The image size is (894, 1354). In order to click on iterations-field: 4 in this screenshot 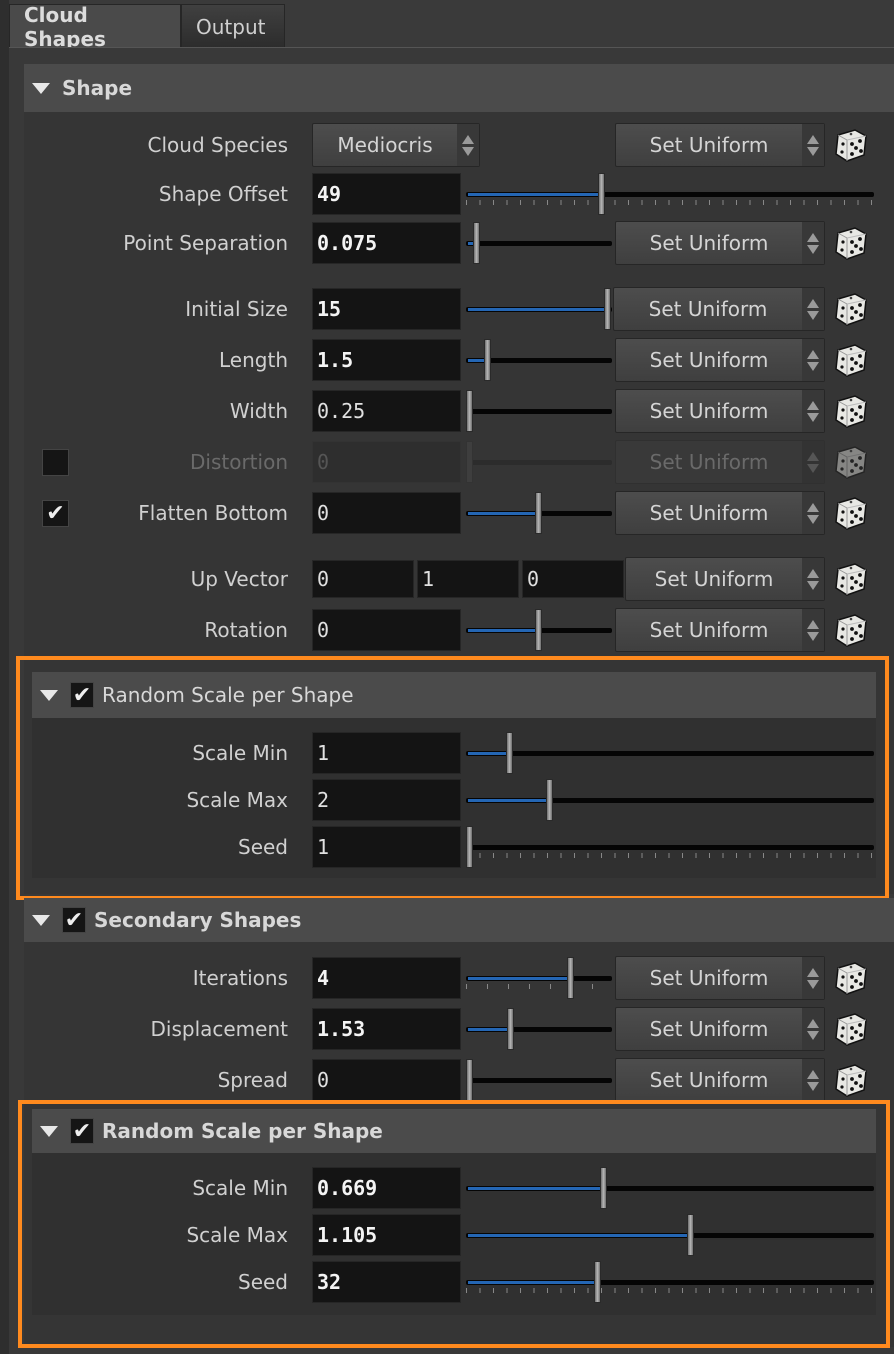, I will do `click(386, 978)`.